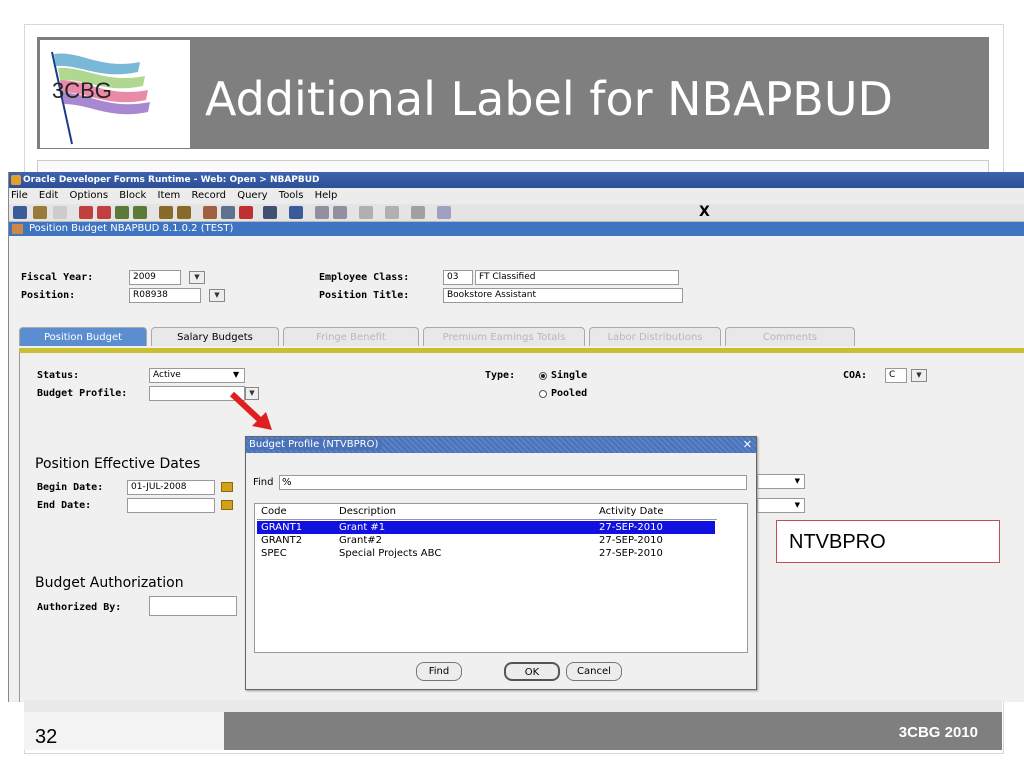  What do you see at coordinates (215, 336) in the screenshot?
I see `tab-salary-budgets: Salary Budgets` at bounding box center [215, 336].